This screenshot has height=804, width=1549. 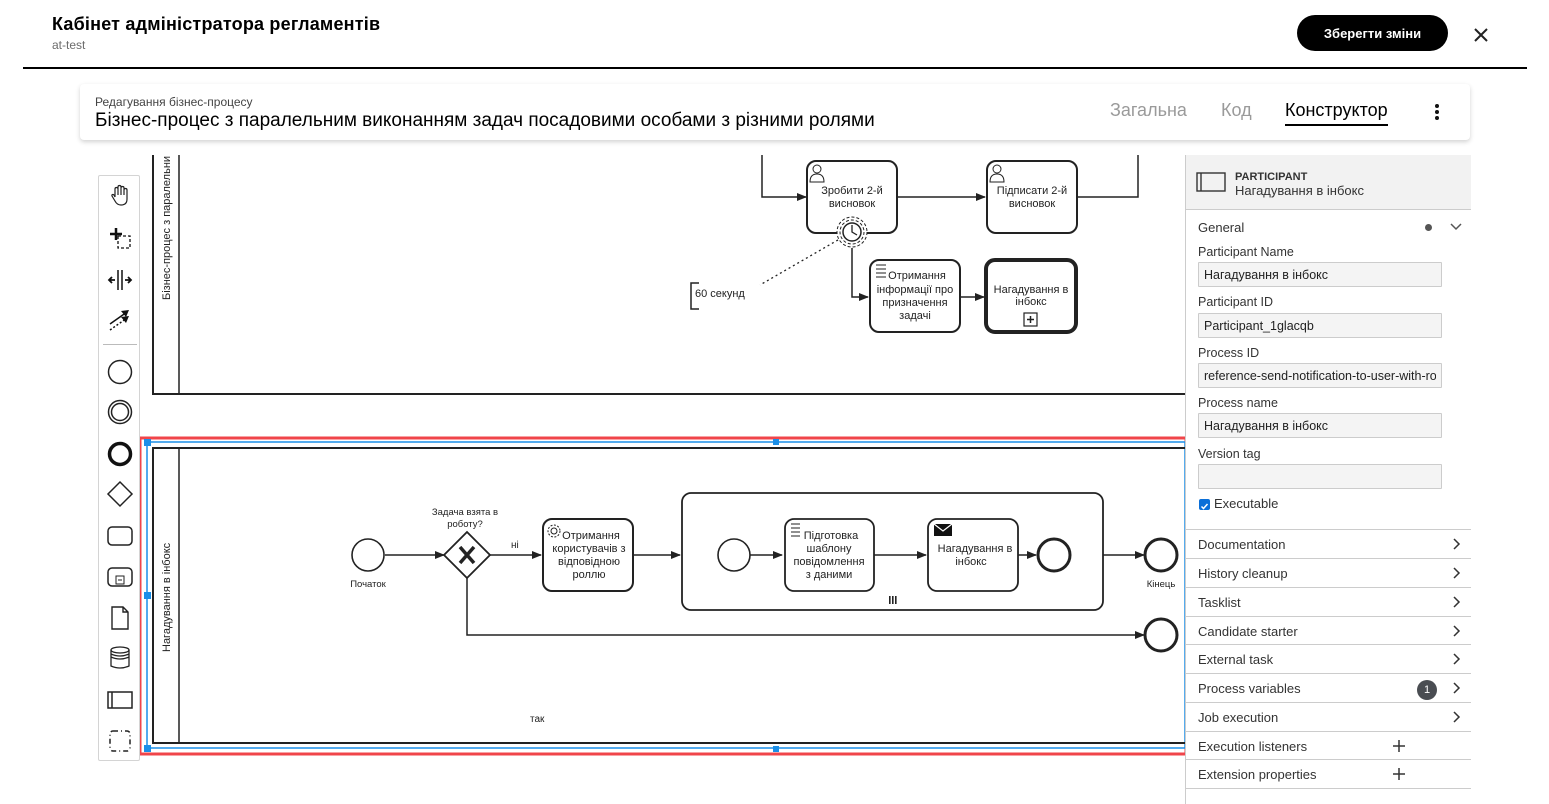 What do you see at coordinates (799, 262) in the screenshot?
I see `association` at bounding box center [799, 262].